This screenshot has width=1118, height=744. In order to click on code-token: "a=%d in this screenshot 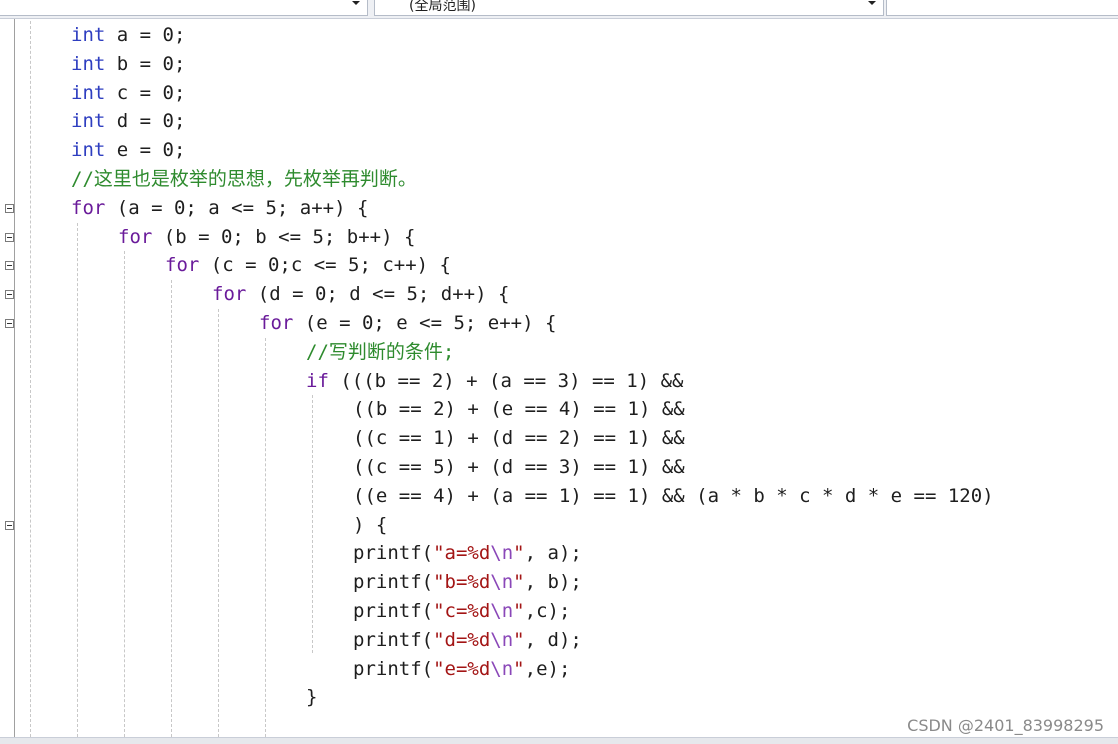, I will do `click(462, 553)`.